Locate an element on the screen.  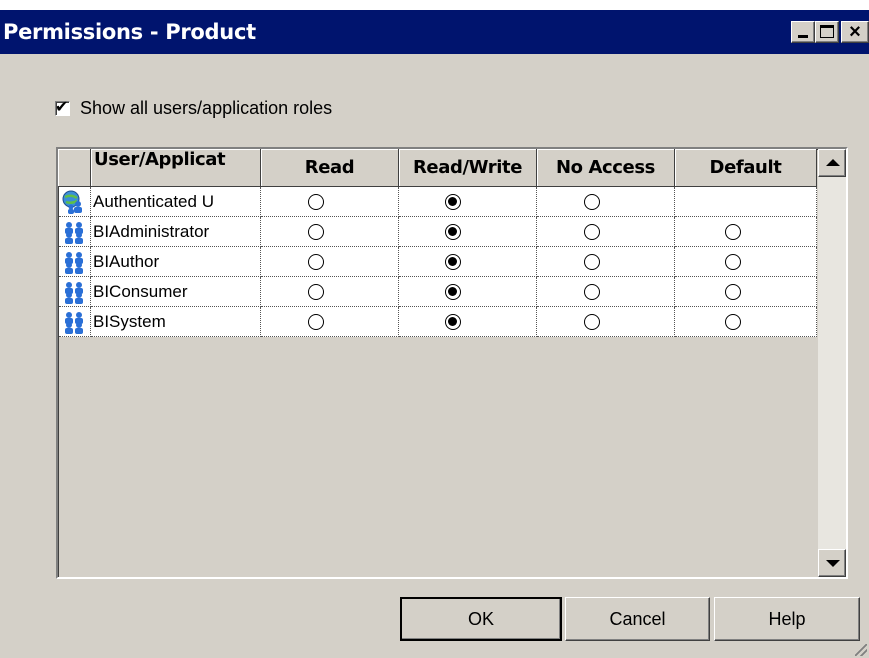
scroll-down-button is located at coordinates (832, 563).